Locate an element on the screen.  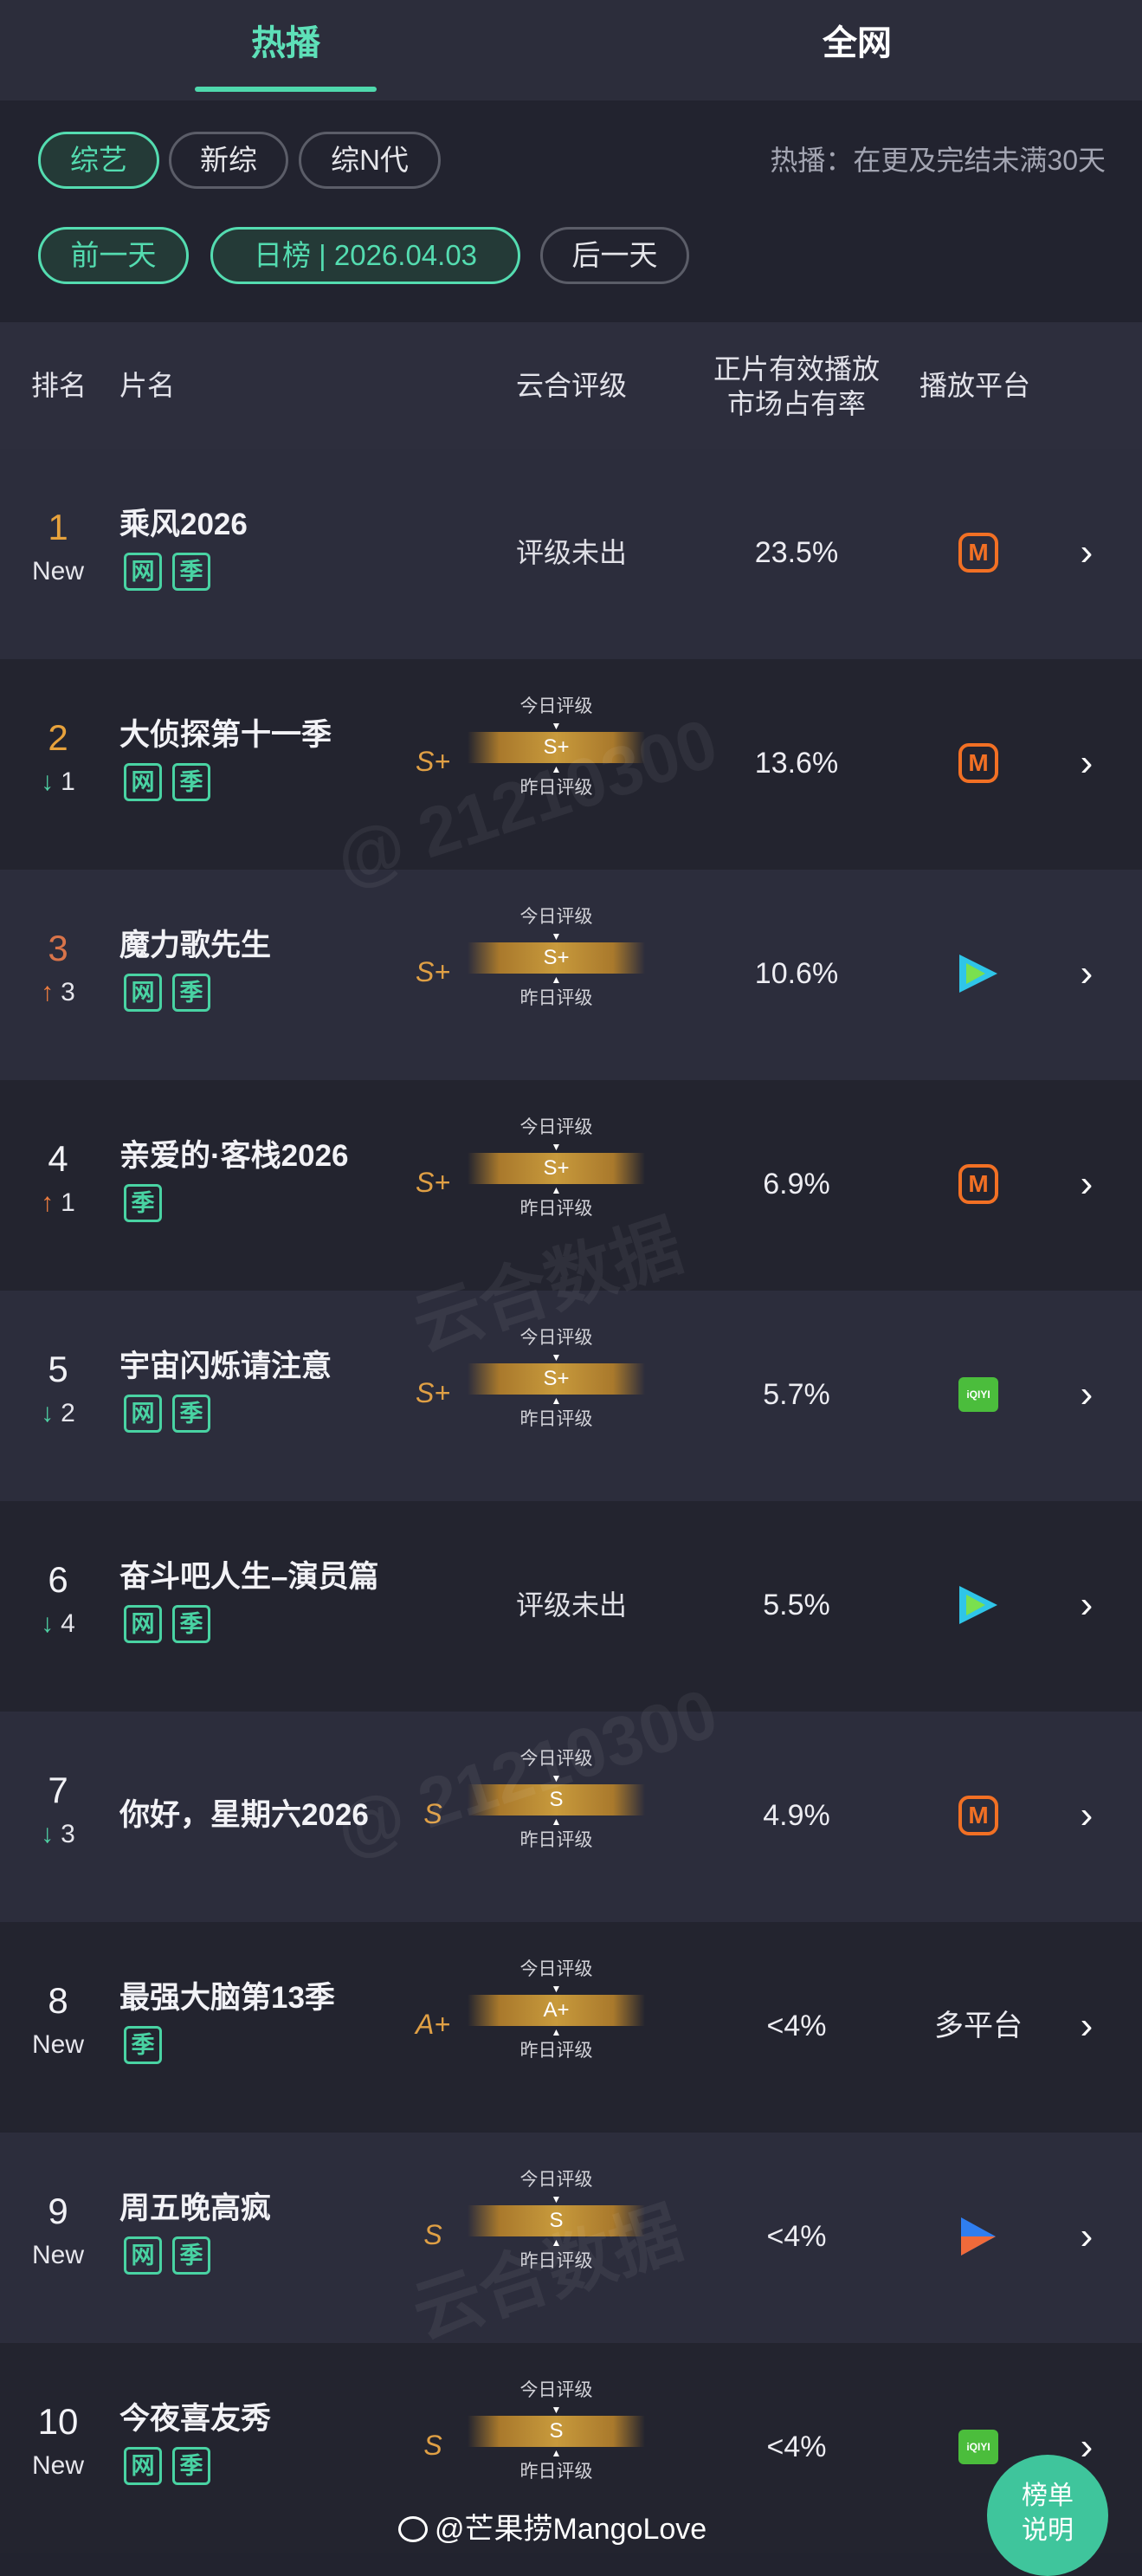
platform-multi: 多平台 is located at coordinates (978, 2026).